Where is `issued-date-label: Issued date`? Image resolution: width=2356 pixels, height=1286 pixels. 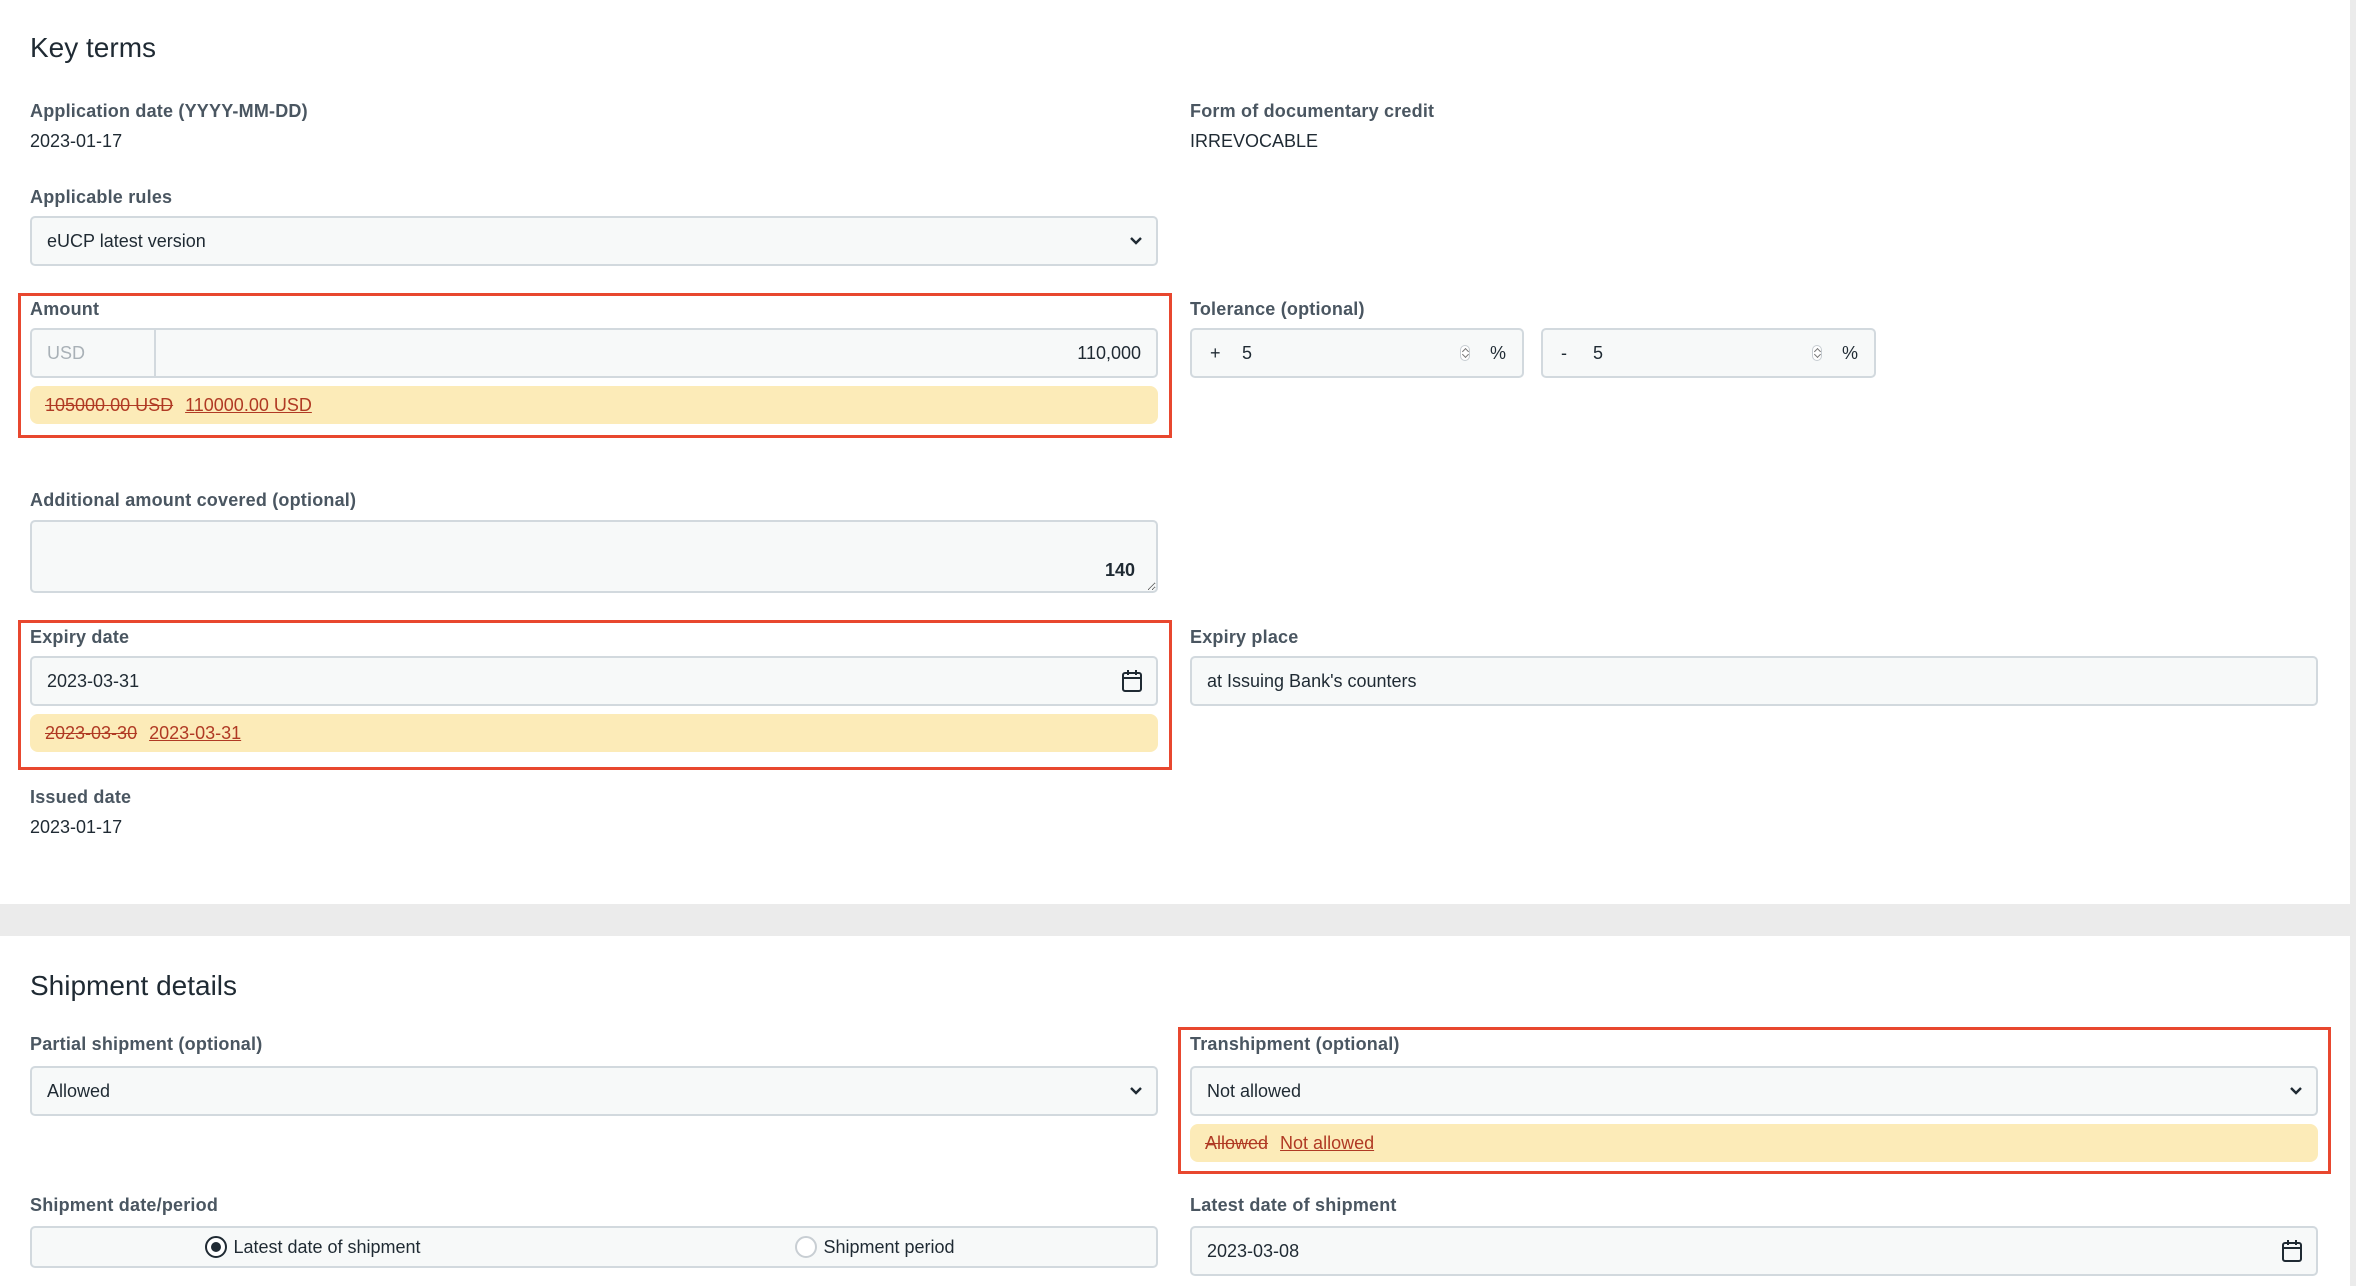
issued-date-label: Issued date is located at coordinates (81, 797).